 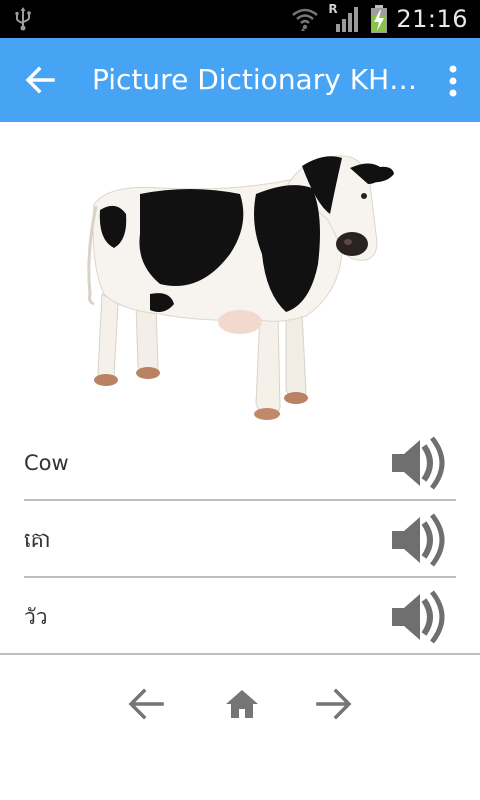 I want to click on app-bar: Picture Dictionary KH En, so click(x=240, y=80).